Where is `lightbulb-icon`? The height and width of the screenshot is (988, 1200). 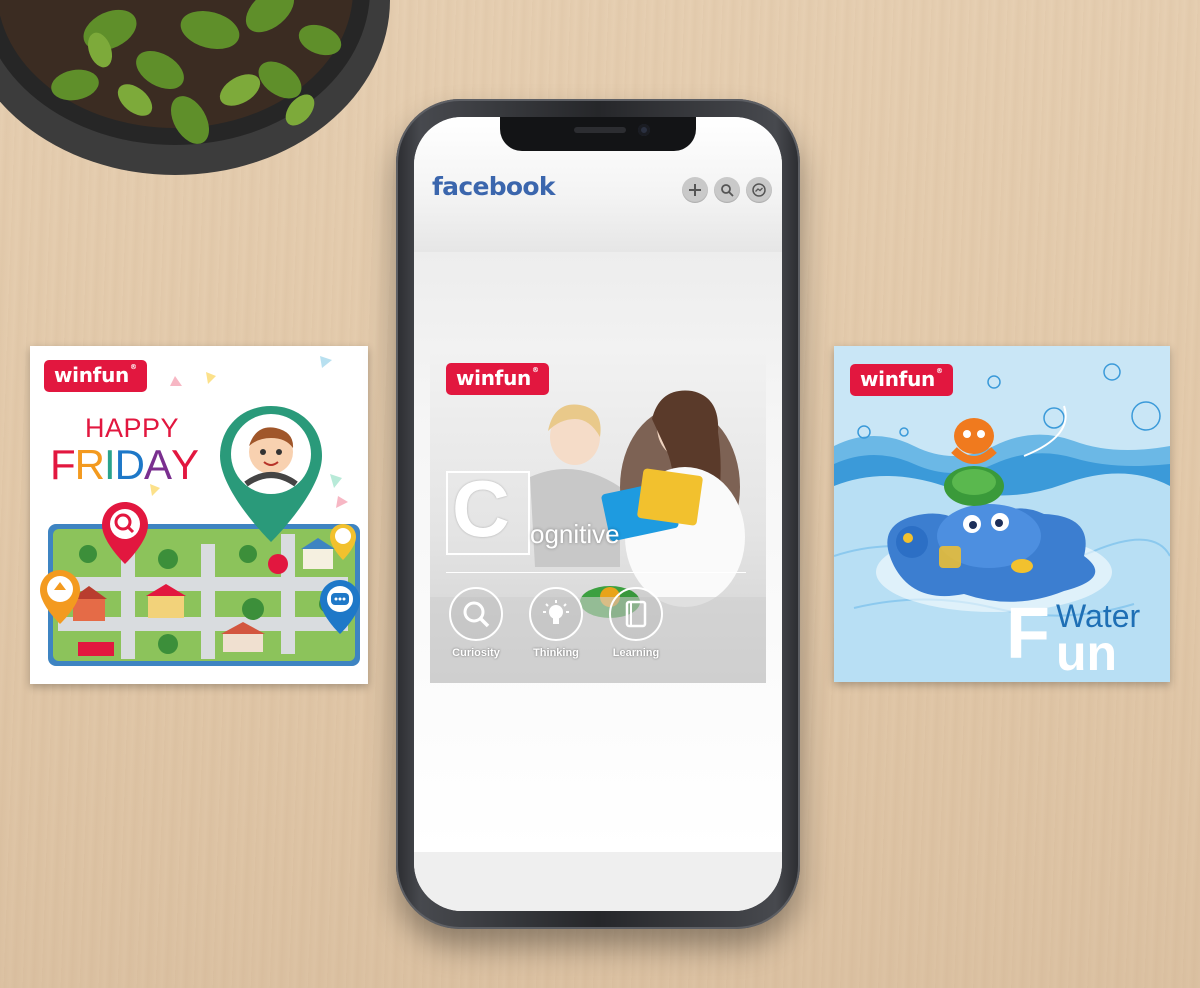 lightbulb-icon is located at coordinates (556, 614).